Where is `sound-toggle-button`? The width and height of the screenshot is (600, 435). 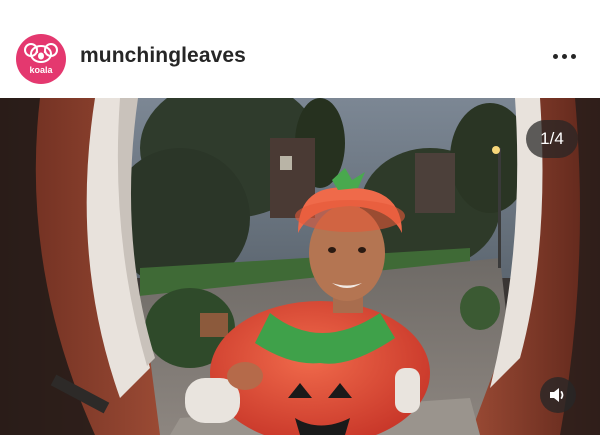
sound-toggle-button is located at coordinates (558, 395).